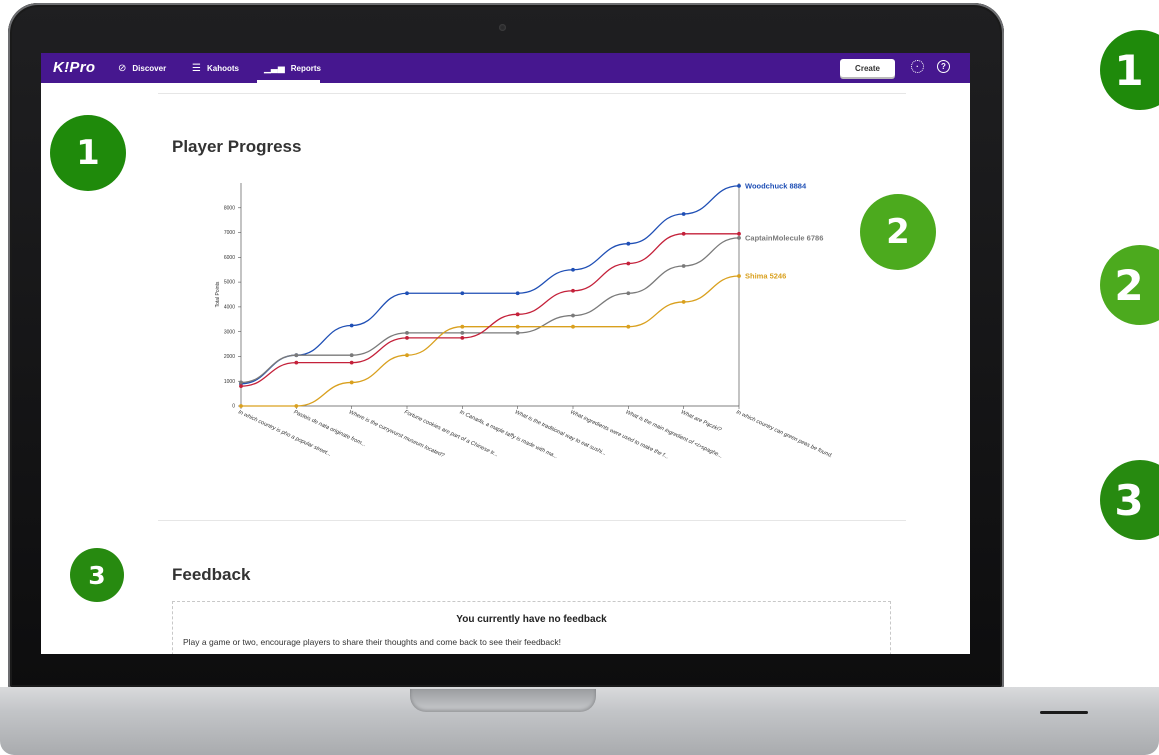 The height and width of the screenshot is (755, 1159). I want to click on laptop-indicator, so click(1064, 712).